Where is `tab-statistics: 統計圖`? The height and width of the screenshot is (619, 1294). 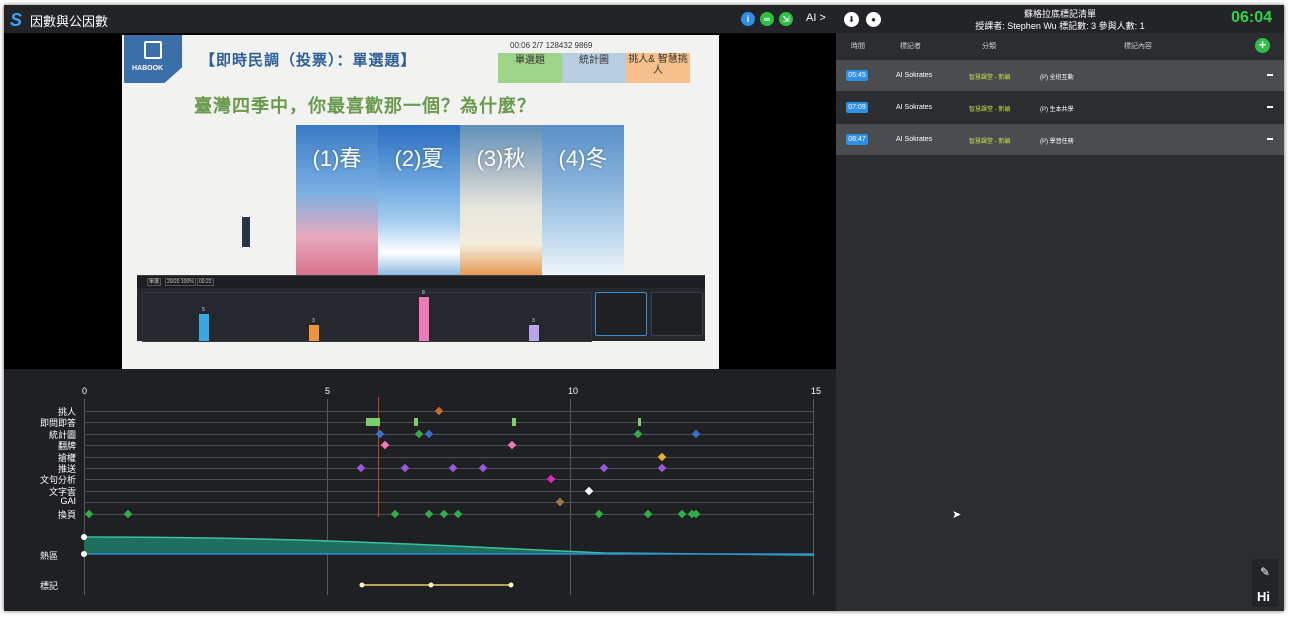
tab-statistics: 統計圖 is located at coordinates (594, 68).